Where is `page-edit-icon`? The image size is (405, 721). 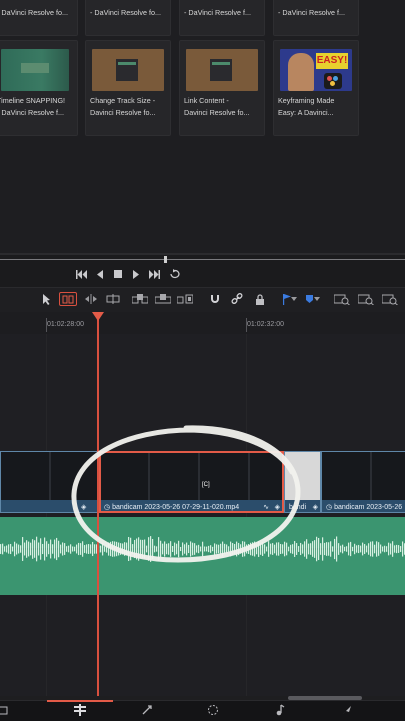
page-edit-icon is located at coordinates (80, 710).